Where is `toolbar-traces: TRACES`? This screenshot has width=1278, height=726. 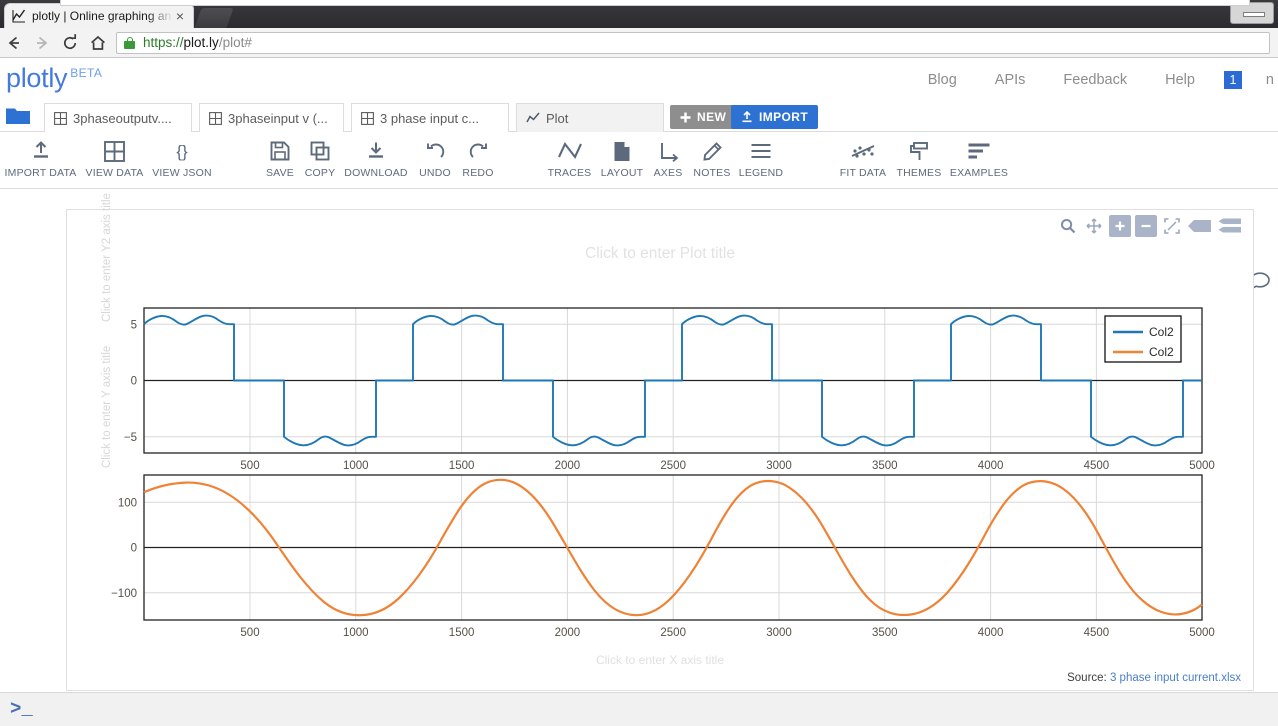 toolbar-traces: TRACES is located at coordinates (569, 158).